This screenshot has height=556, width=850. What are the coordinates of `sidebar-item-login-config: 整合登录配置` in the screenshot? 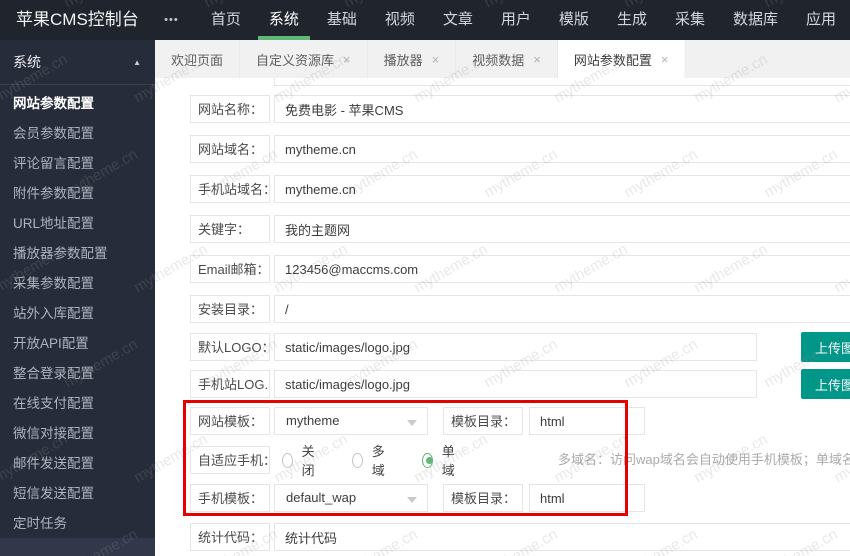 It's located at (77, 374).